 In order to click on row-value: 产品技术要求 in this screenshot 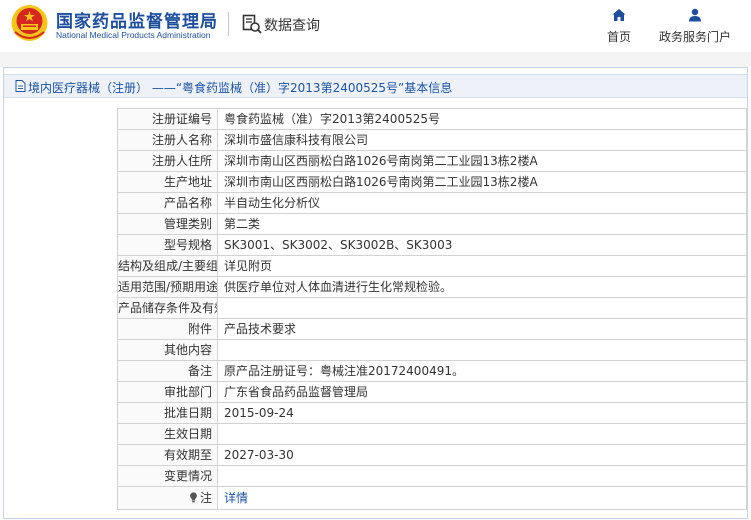, I will do `click(482, 329)`.